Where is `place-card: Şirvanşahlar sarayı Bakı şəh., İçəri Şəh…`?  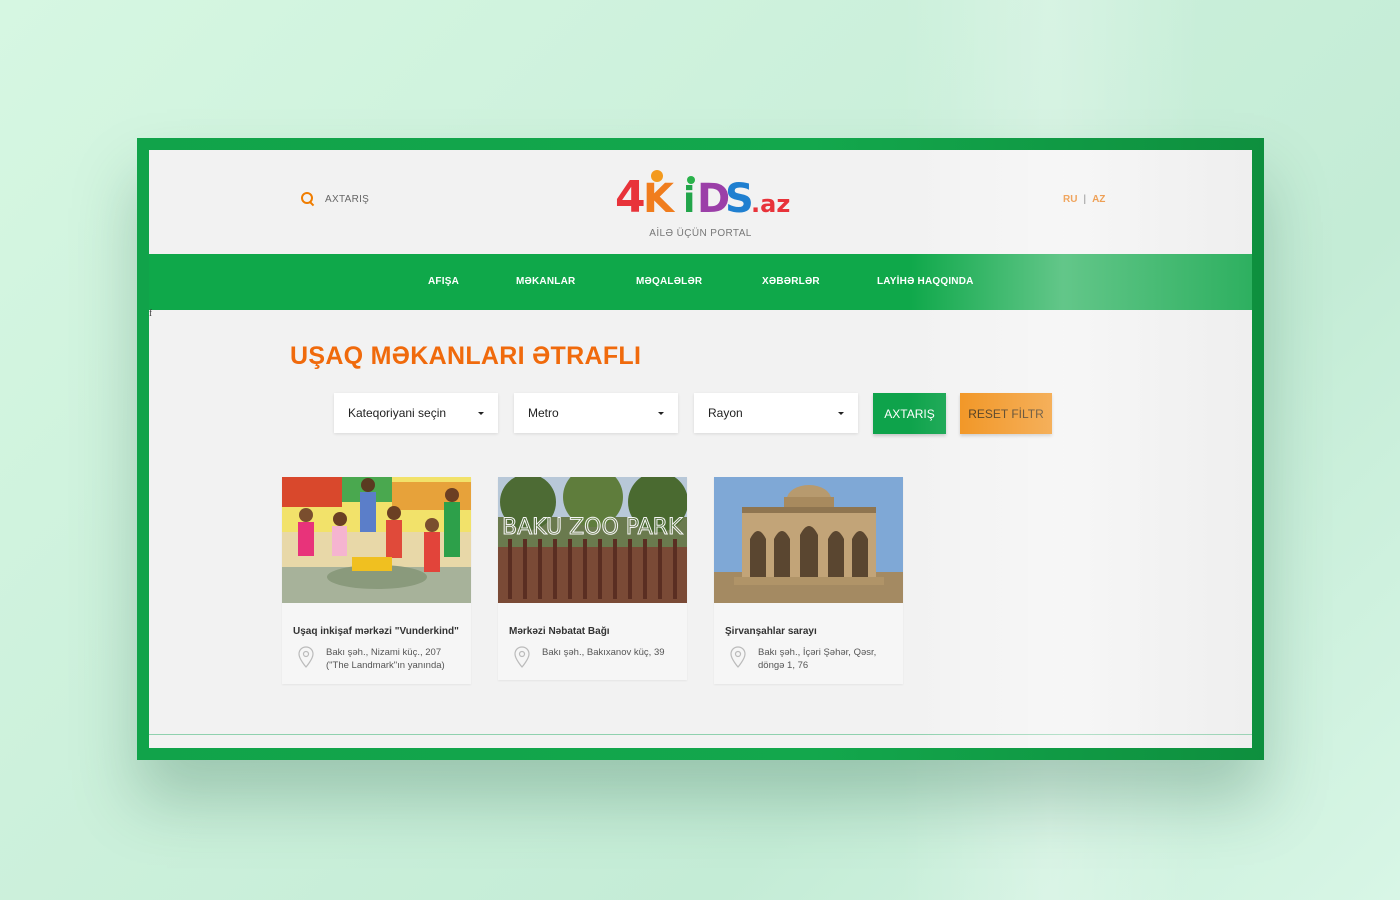
place-card: Şirvanşahlar sarayı Bakı şəh., İçəri Şəh… is located at coordinates (808, 580).